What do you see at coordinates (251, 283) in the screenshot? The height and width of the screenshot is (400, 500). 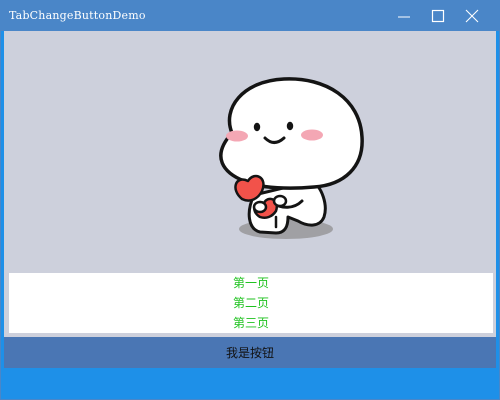 I see `tab-page-1: 第一页` at bounding box center [251, 283].